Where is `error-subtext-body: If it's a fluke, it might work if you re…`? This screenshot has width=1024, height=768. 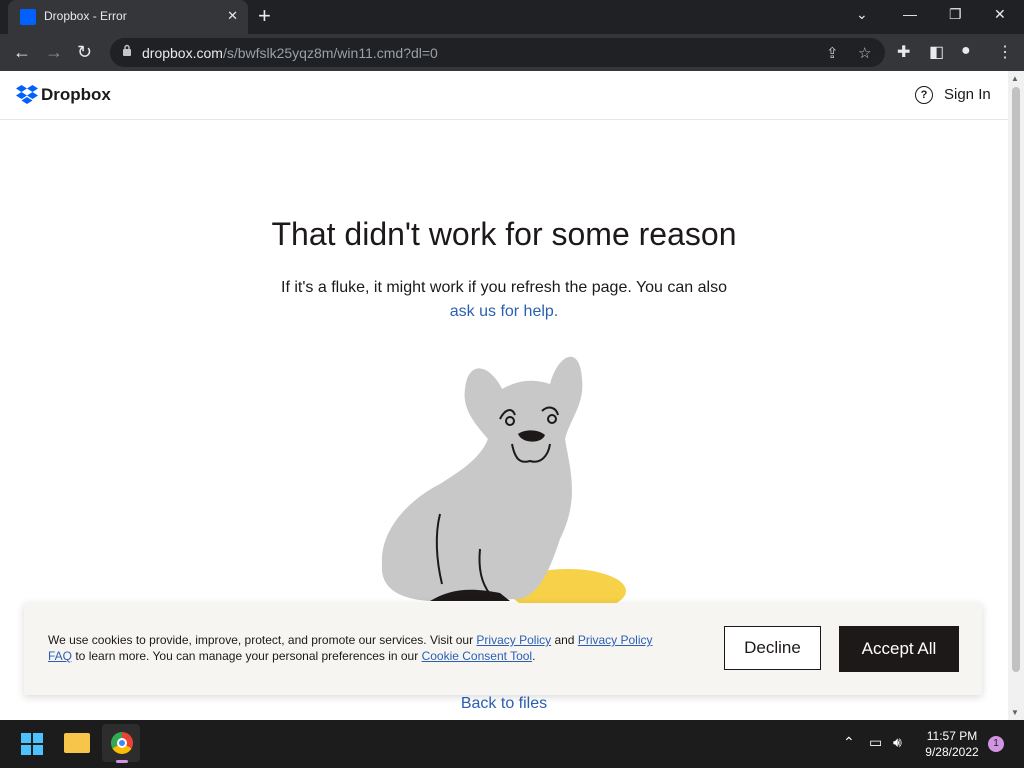
error-subtext-body: If it's a fluke, it might work if you re… is located at coordinates (504, 287).